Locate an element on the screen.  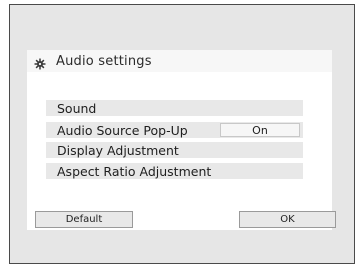
default-button: Default is located at coordinates (84, 219).